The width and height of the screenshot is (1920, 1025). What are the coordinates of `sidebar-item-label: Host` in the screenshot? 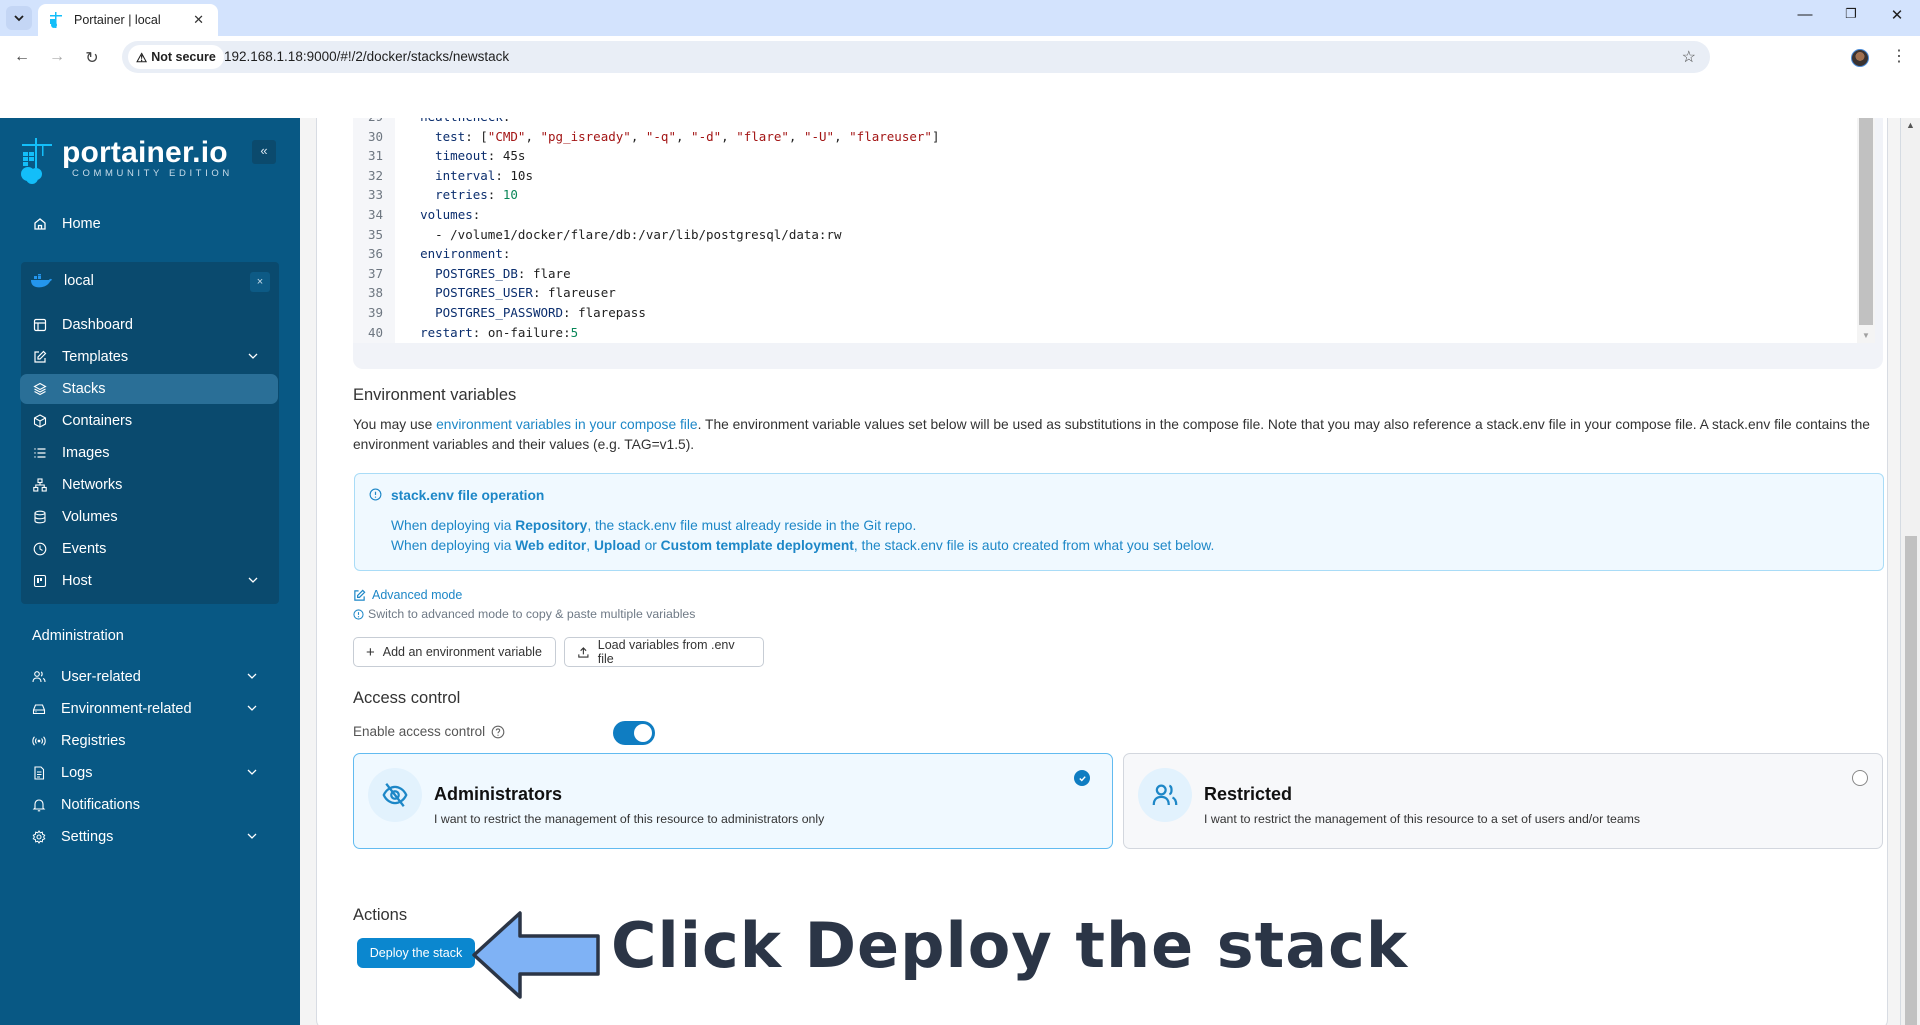 It's located at (77, 581).